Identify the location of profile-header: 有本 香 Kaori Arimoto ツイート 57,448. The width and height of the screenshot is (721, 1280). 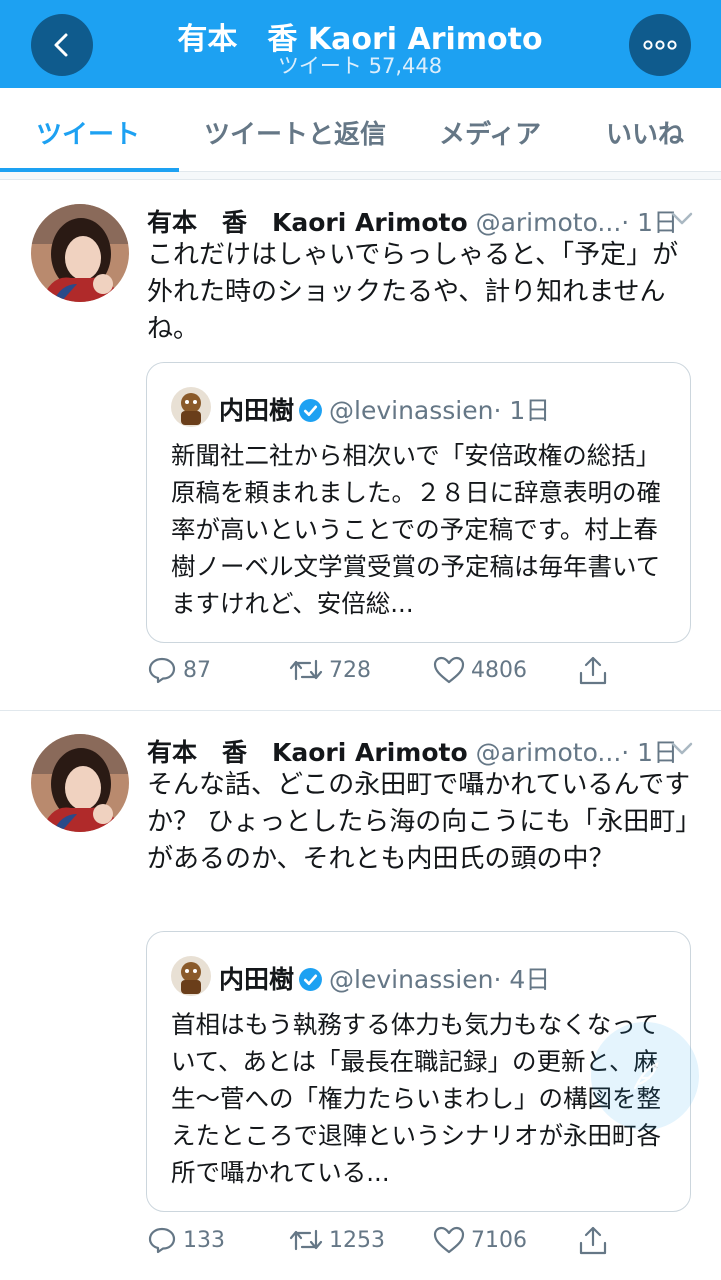
(360, 44).